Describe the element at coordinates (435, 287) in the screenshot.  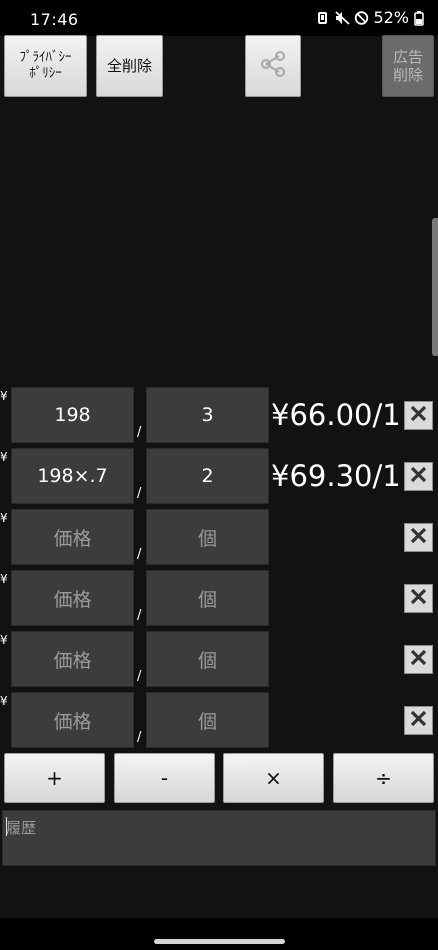
I see `scrollbar-thumb` at that location.